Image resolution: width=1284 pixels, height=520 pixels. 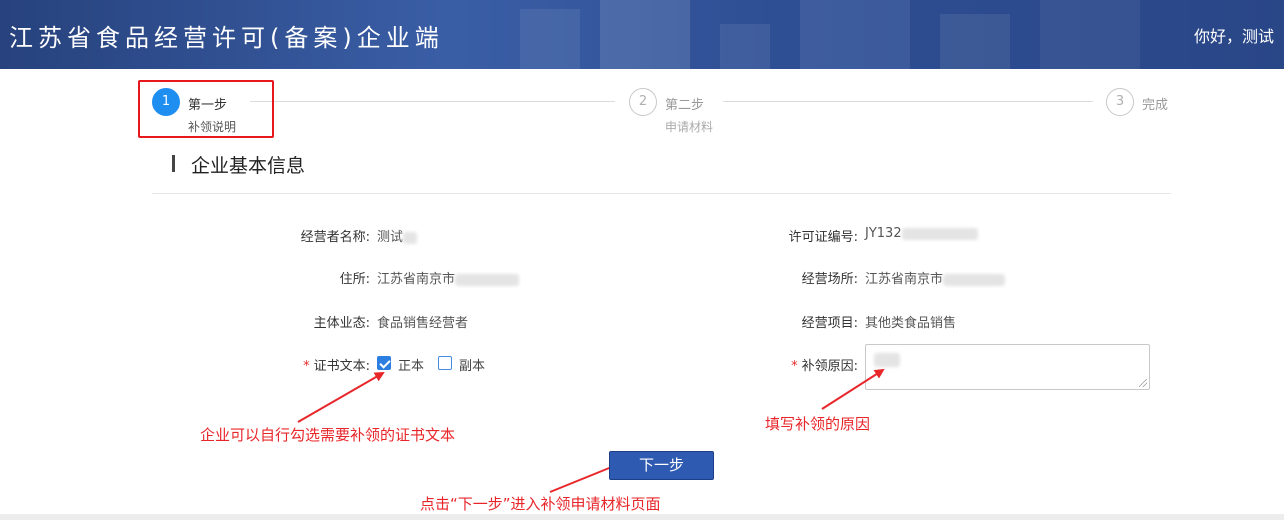 I want to click on checkbox-annotation: 企业可以自行勾选需要补领的证书文本, so click(x=328, y=435).